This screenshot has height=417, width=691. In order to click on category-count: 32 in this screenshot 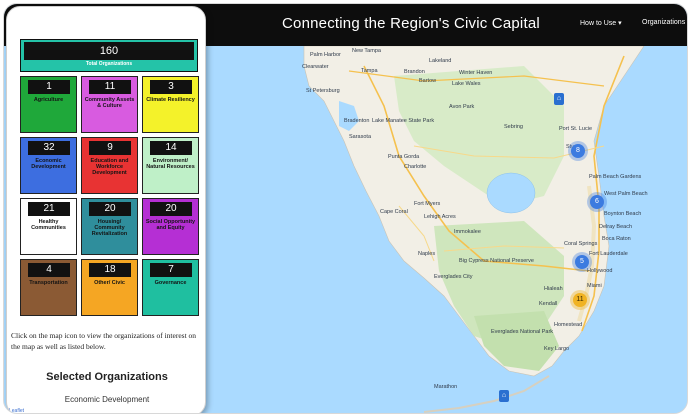, I will do `click(49, 148)`.